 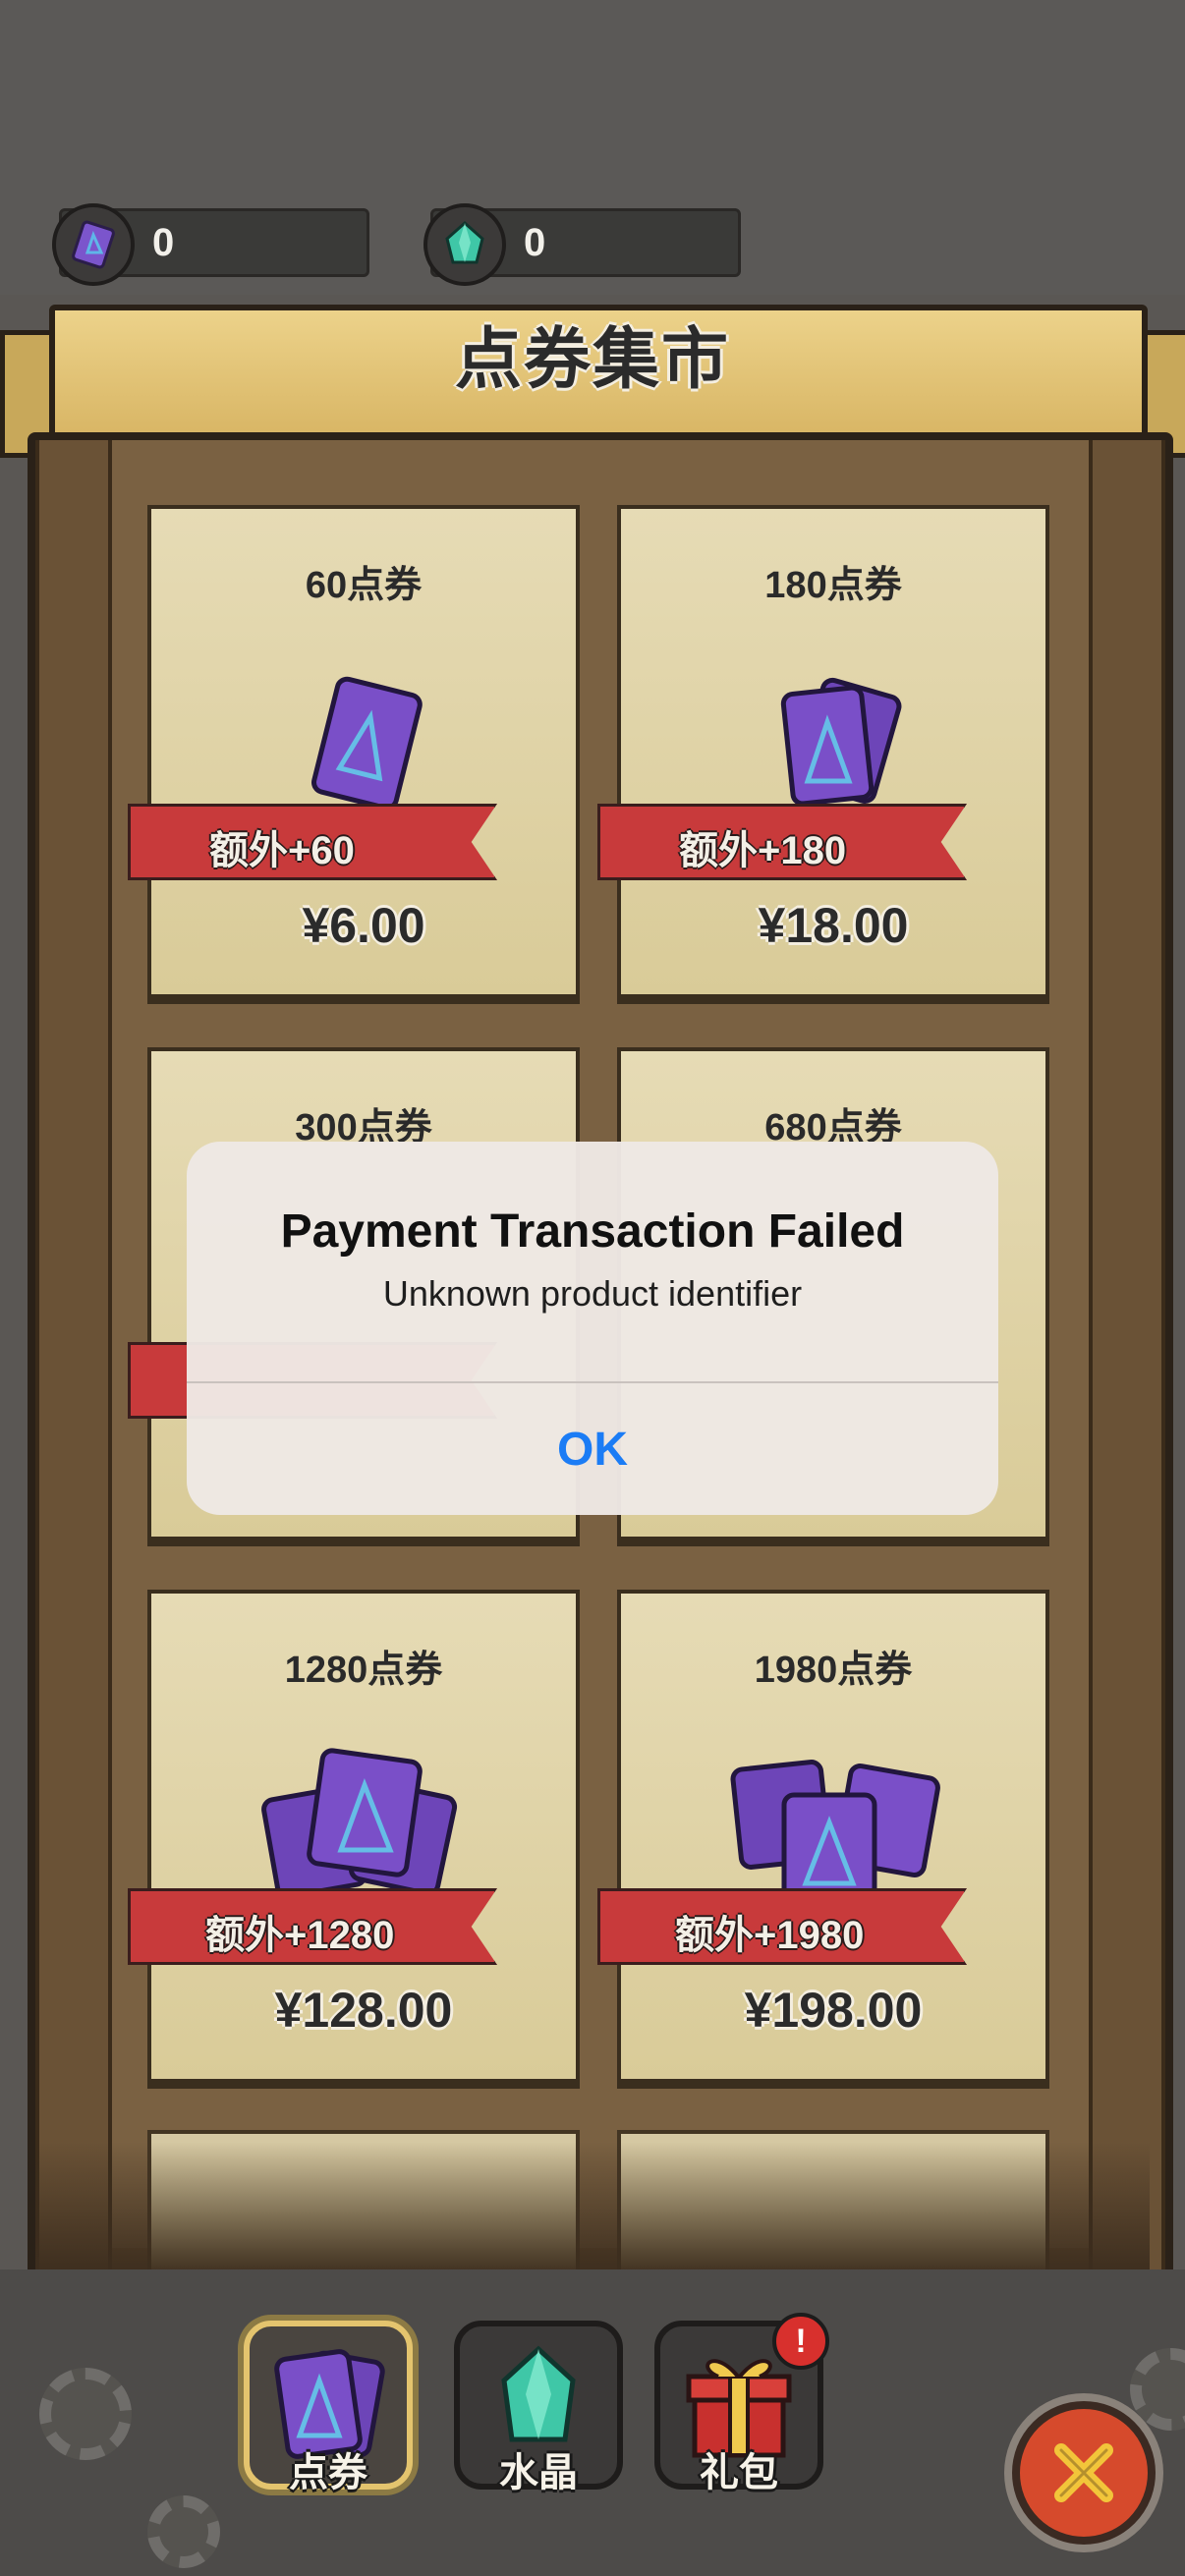 What do you see at coordinates (364, 2010) in the screenshot?
I see `price-label: ¥128.00` at bounding box center [364, 2010].